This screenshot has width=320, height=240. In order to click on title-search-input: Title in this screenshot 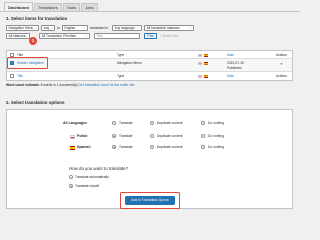, I will do `click(117, 36)`.